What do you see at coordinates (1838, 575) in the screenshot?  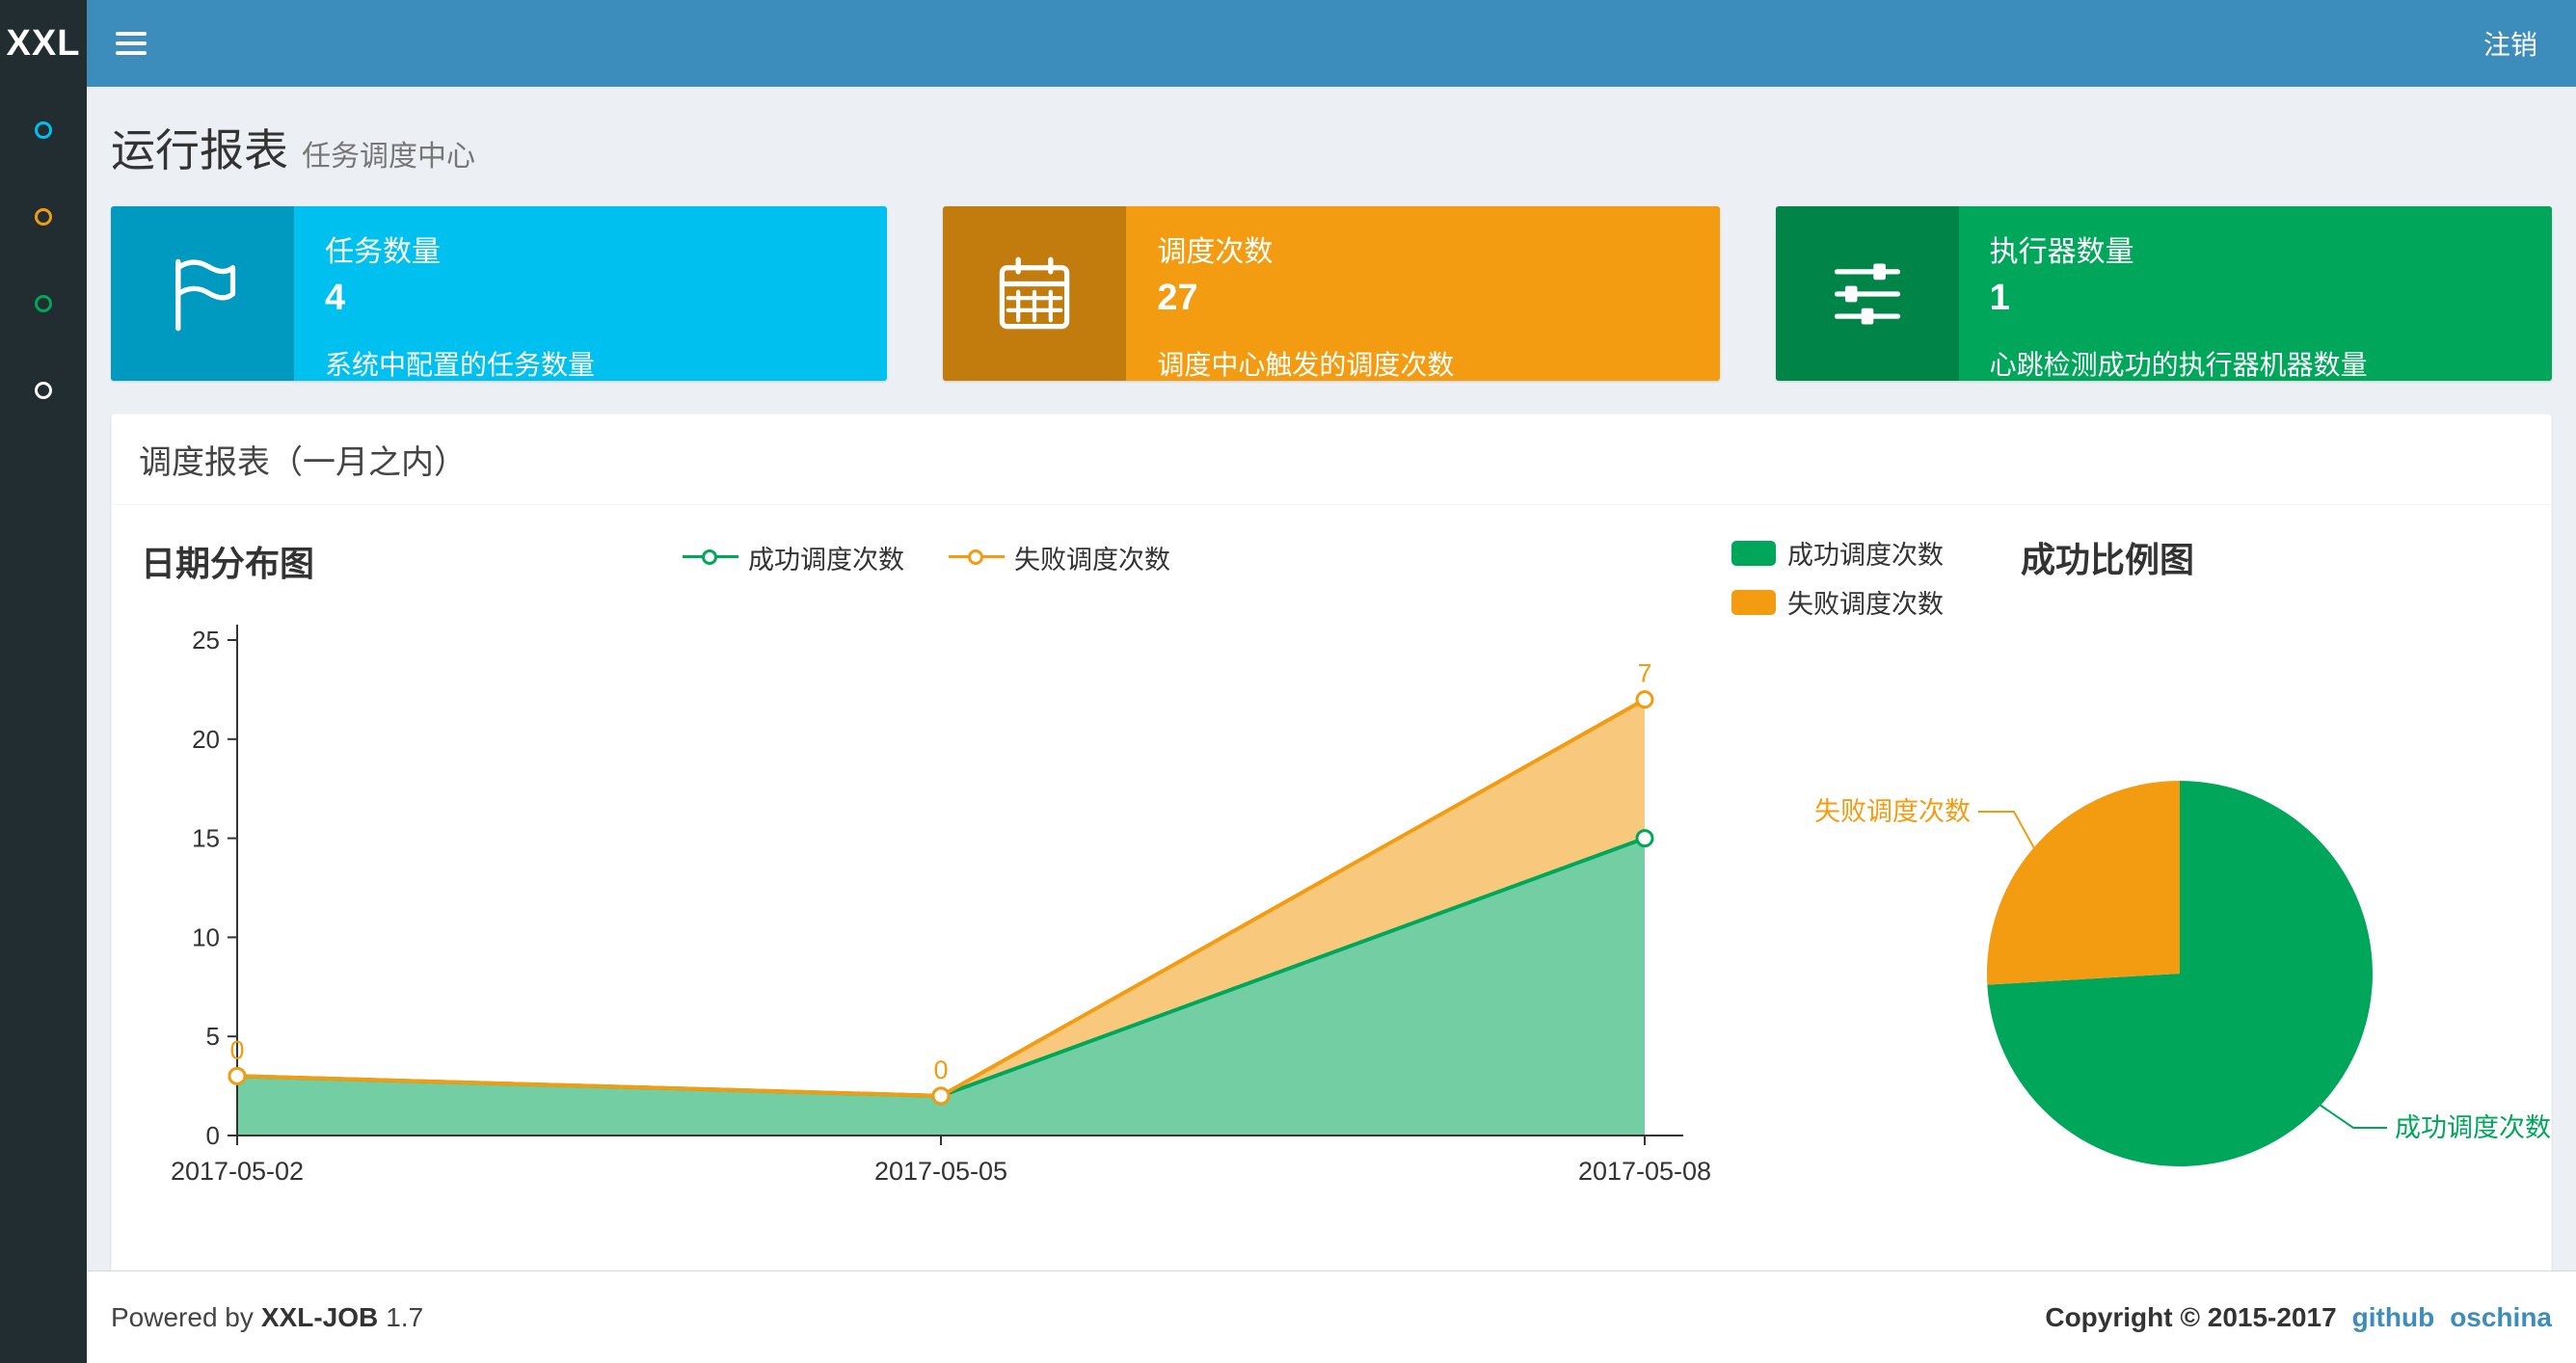 I see `pie-legend: 成功调度次数 失败调度次数` at bounding box center [1838, 575].